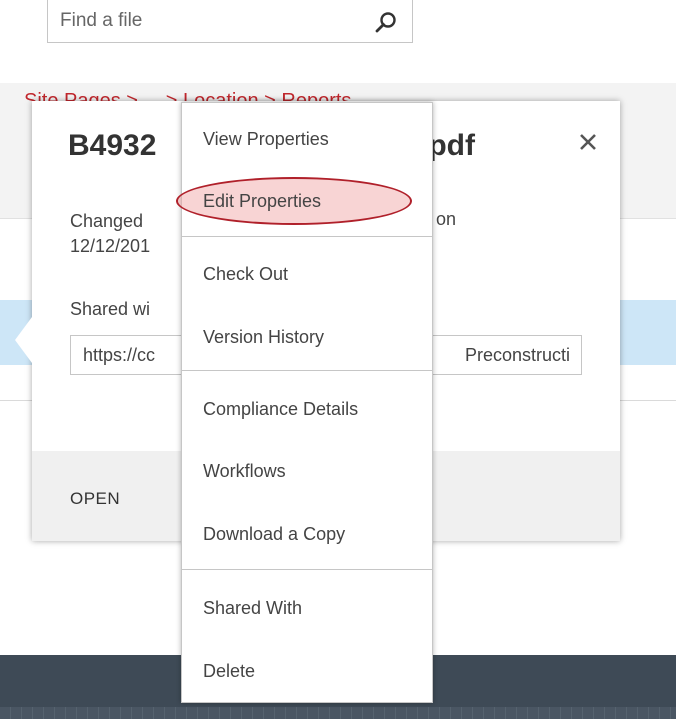  What do you see at coordinates (307, 609) in the screenshot?
I see `menu-item-shared-with: Shared With` at bounding box center [307, 609].